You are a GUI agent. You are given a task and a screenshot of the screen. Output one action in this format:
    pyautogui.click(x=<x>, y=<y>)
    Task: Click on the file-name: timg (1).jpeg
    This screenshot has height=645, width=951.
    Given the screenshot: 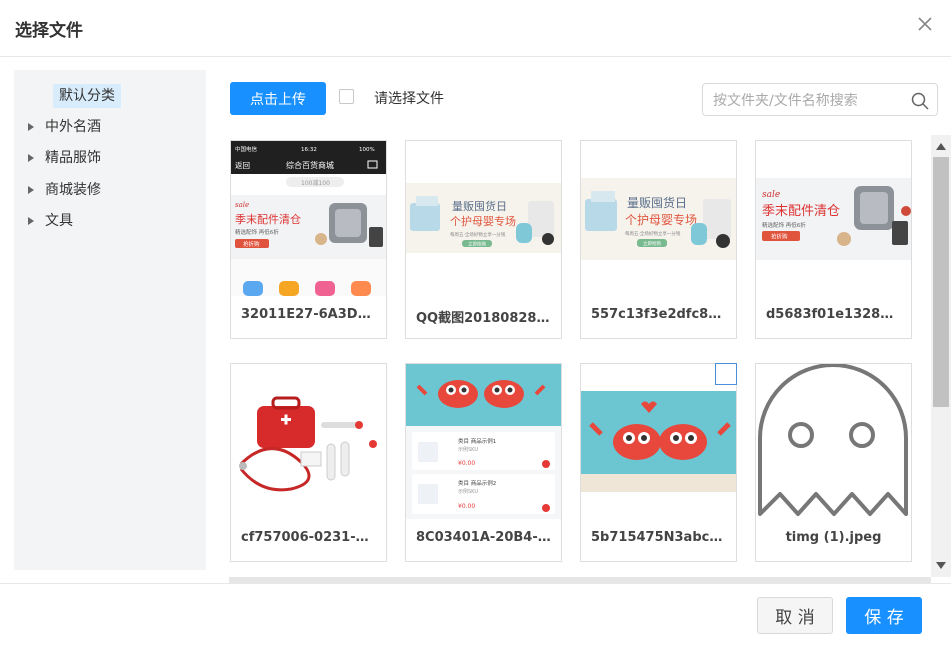 What is the action you would take?
    pyautogui.click(x=833, y=537)
    